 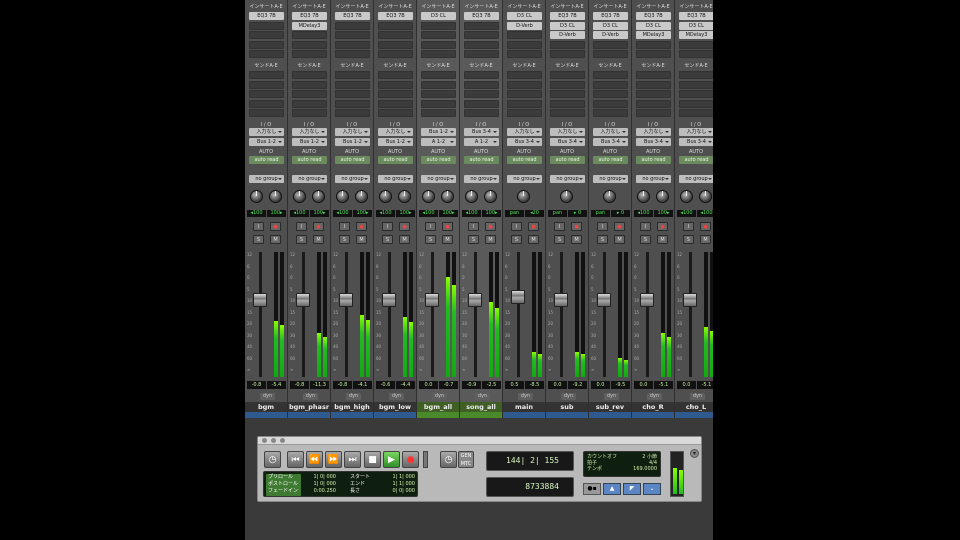 I want to click on volume-readout: 0.5, so click(x=514, y=385).